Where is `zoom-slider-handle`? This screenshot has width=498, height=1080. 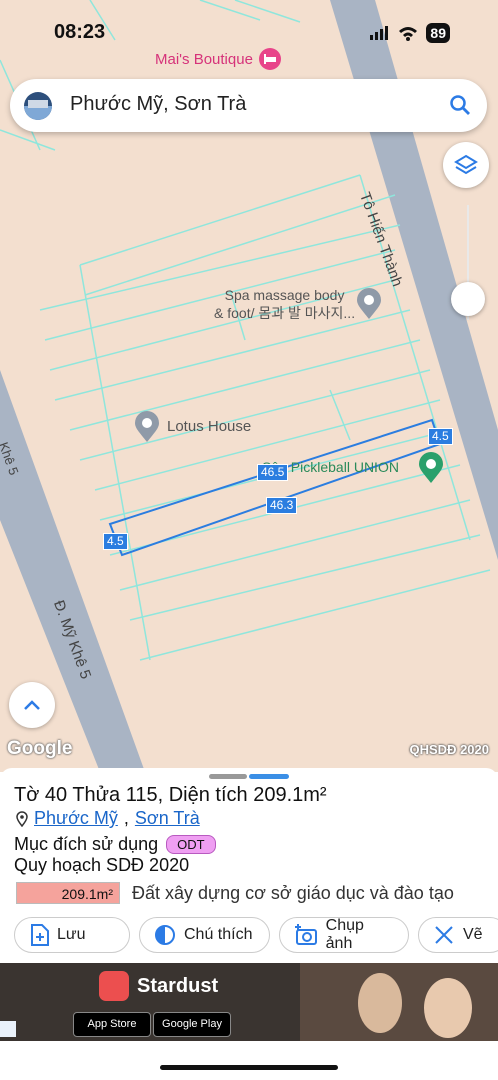
zoom-slider-handle is located at coordinates (468, 299).